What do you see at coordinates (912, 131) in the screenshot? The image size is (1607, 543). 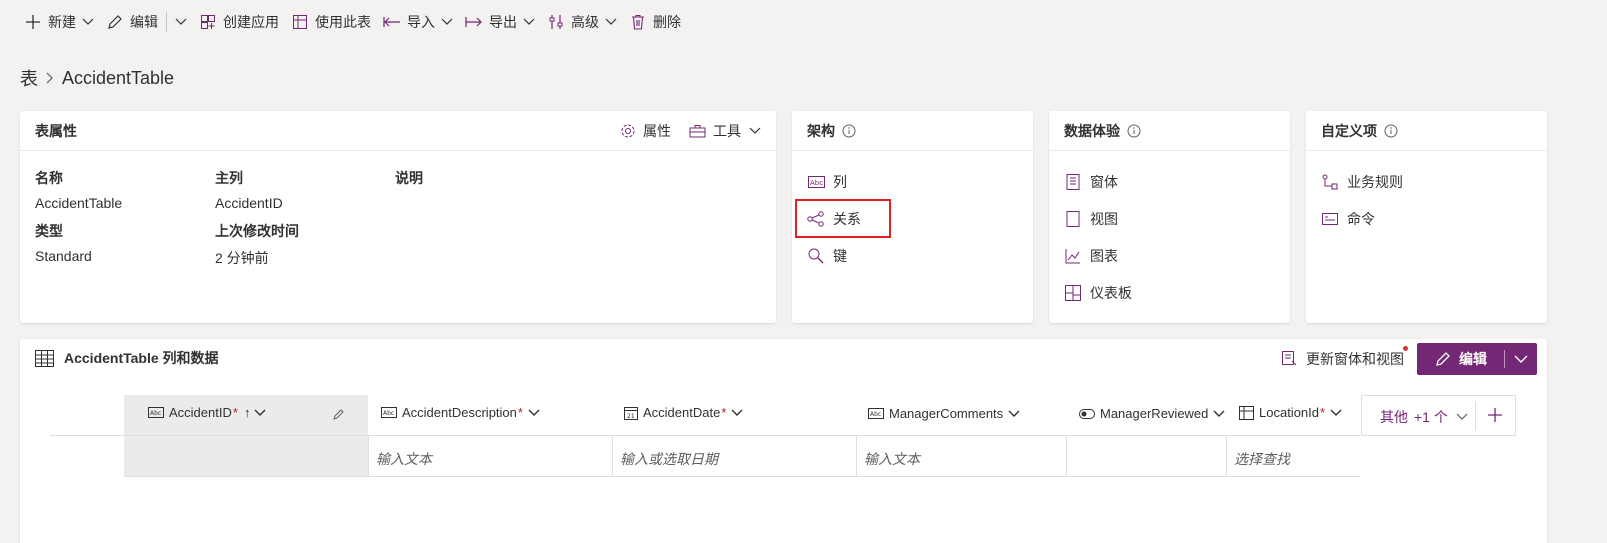 I see `card-header: 架构` at bounding box center [912, 131].